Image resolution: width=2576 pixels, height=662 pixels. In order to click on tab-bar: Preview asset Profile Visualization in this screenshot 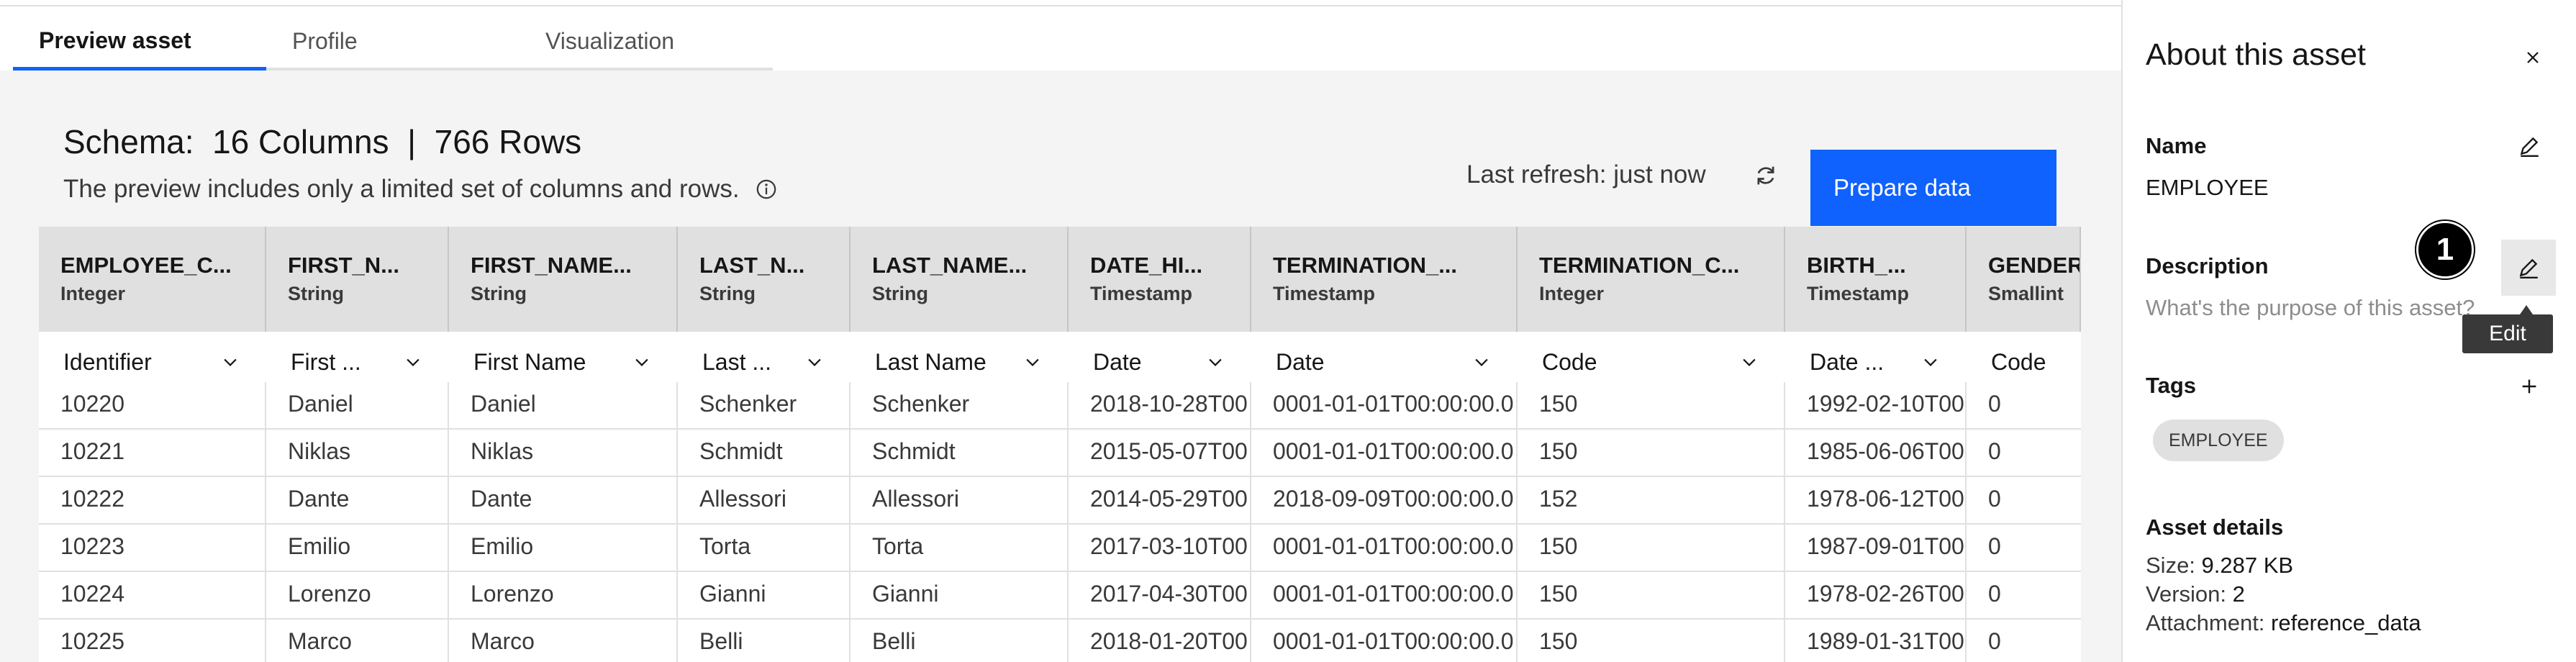, I will do `click(393, 42)`.